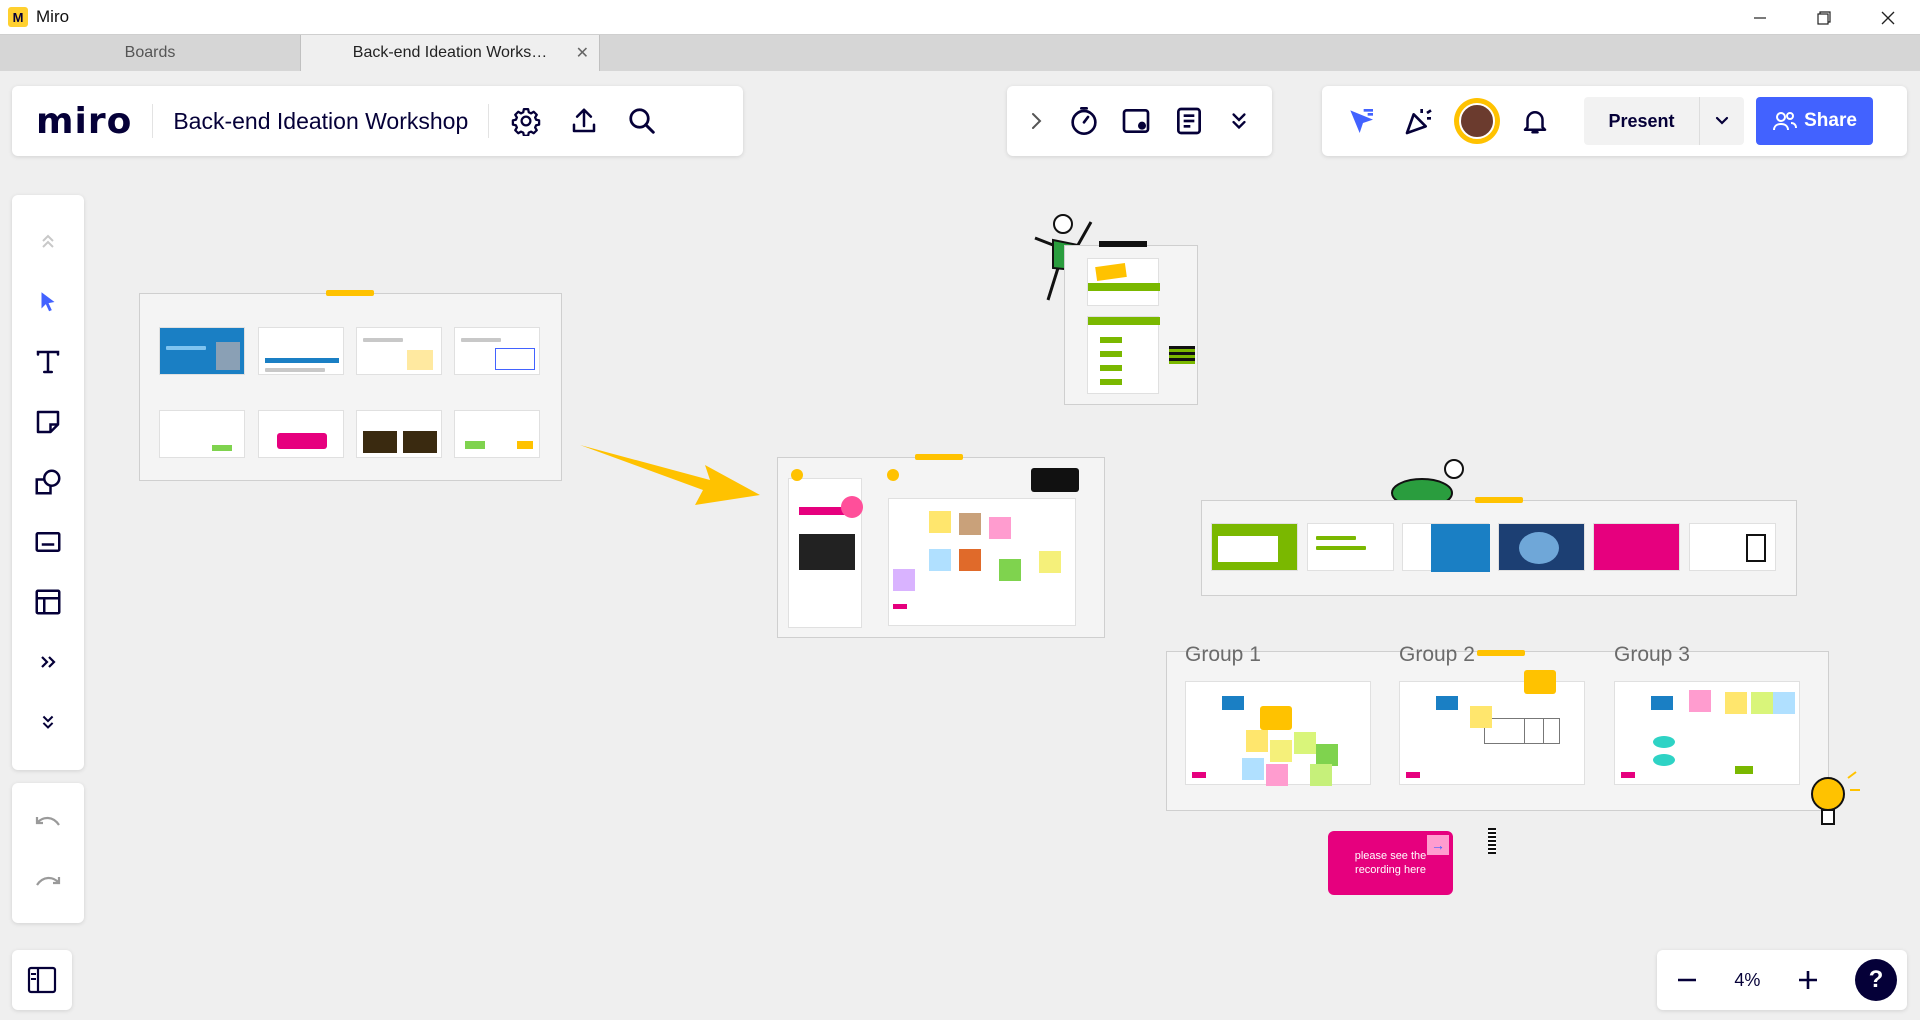  What do you see at coordinates (53, 16) in the screenshot?
I see `app-title: Miro` at bounding box center [53, 16].